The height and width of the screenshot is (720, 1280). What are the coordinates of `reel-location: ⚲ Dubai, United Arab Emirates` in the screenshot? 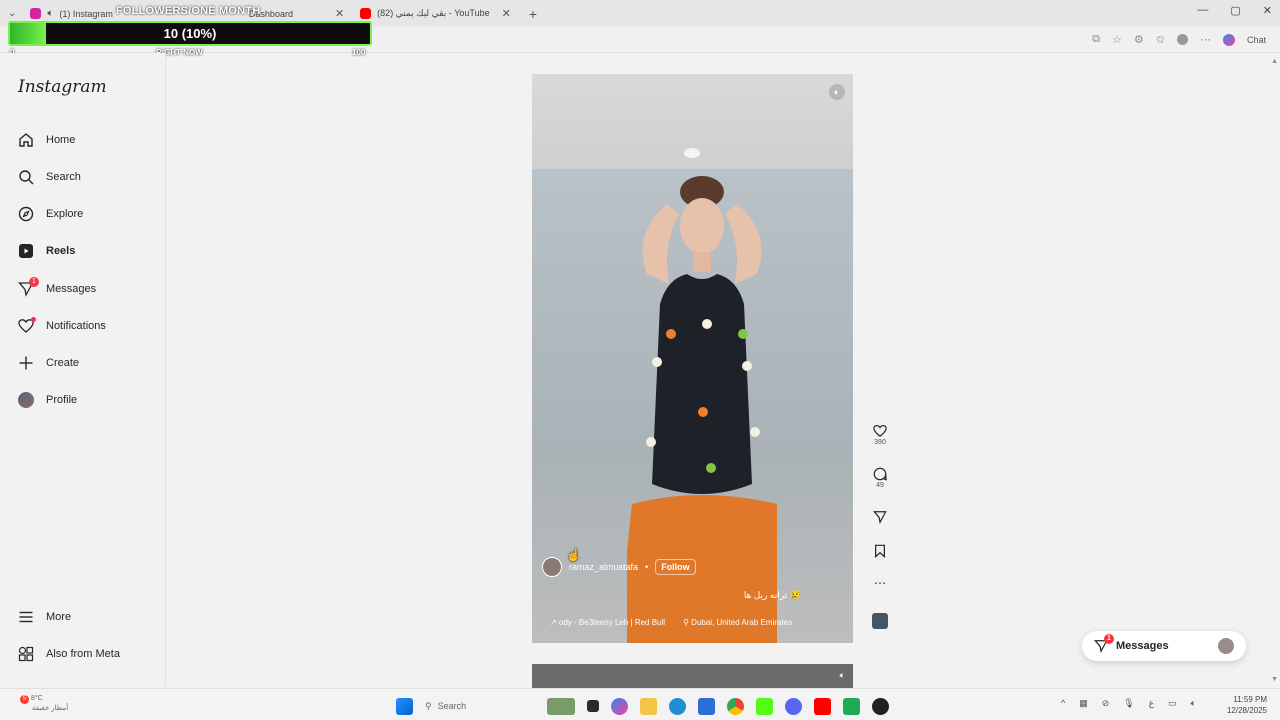 It's located at (737, 622).